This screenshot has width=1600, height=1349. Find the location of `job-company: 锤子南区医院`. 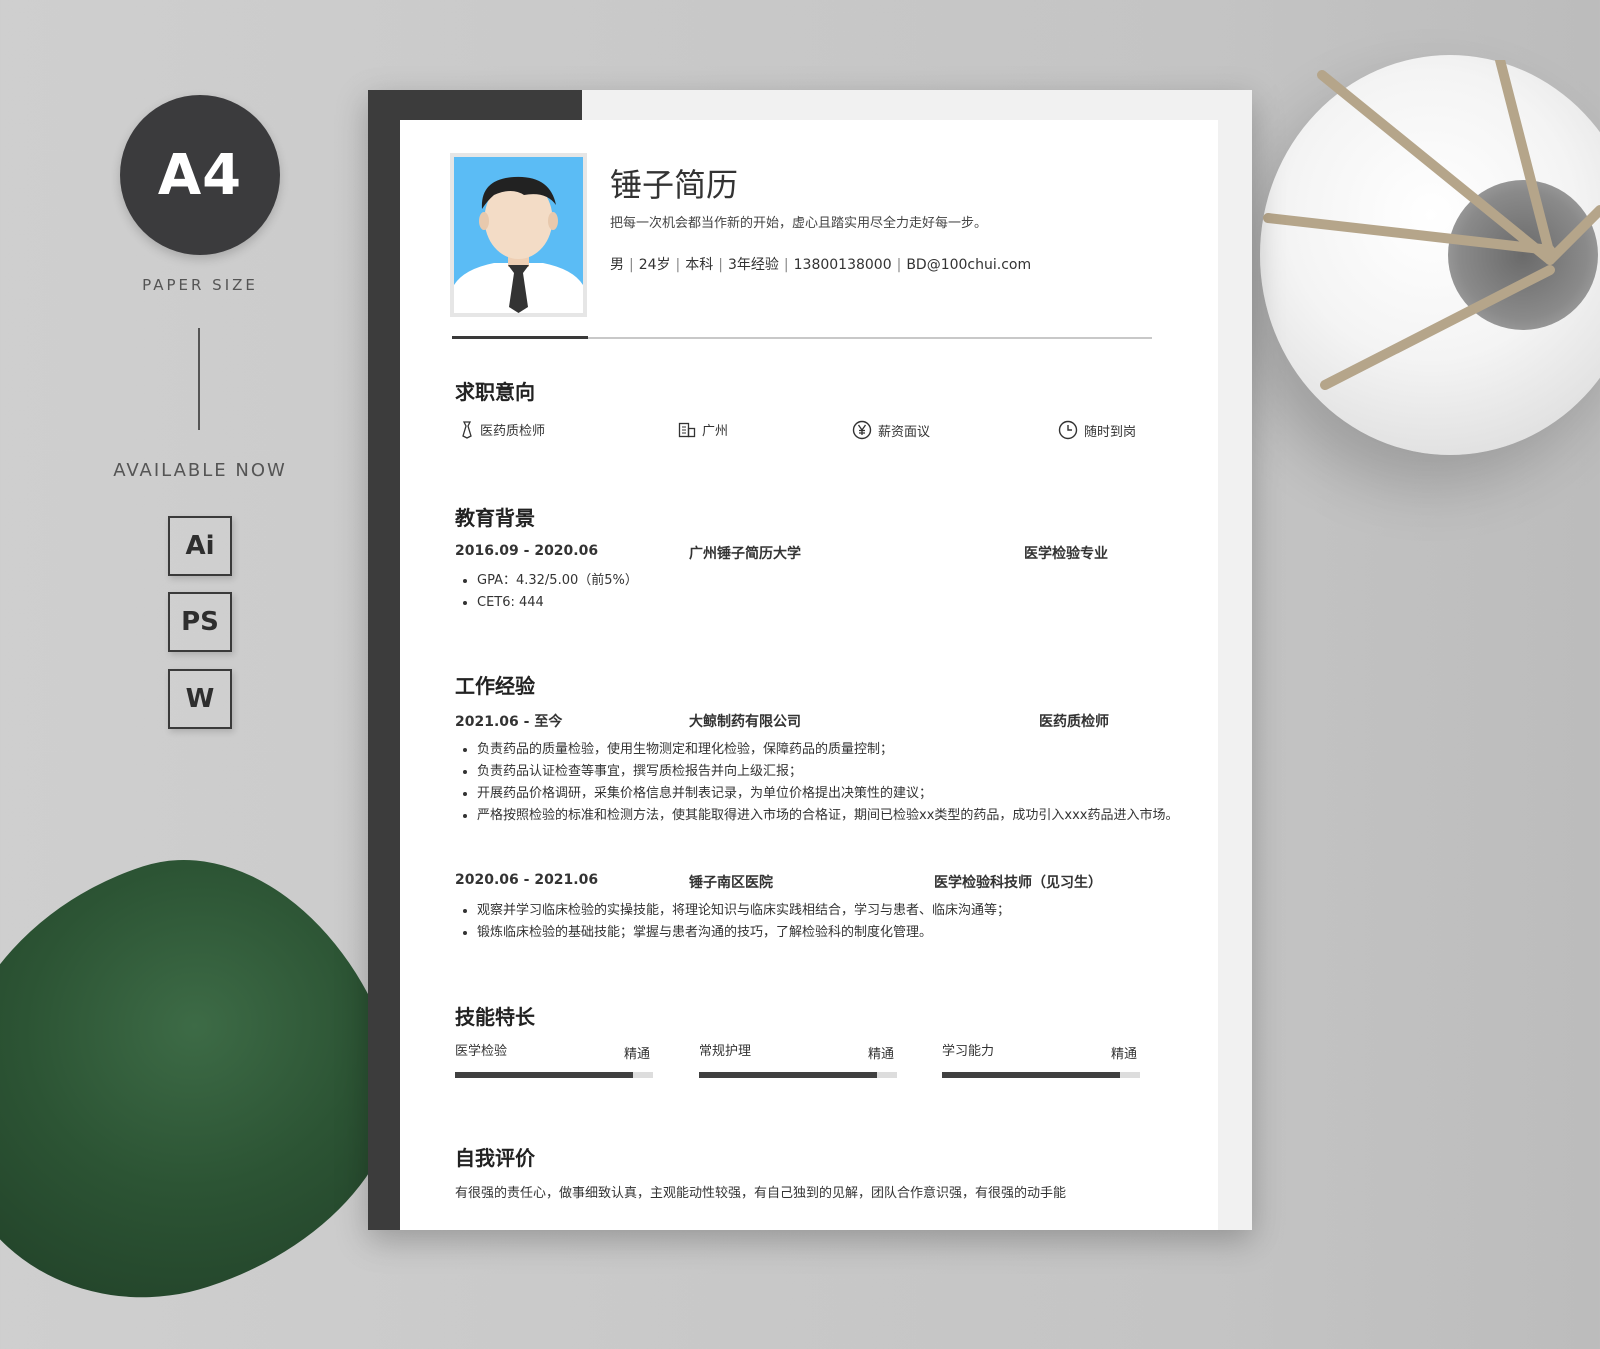

job-company: 锤子南区医院 is located at coordinates (731, 883).